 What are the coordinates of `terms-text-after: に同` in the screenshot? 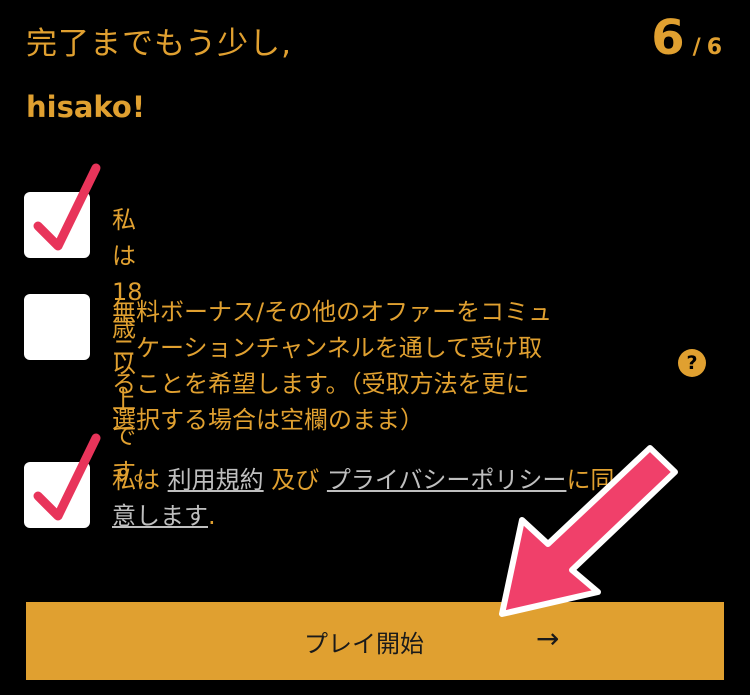 It's located at (590, 480).